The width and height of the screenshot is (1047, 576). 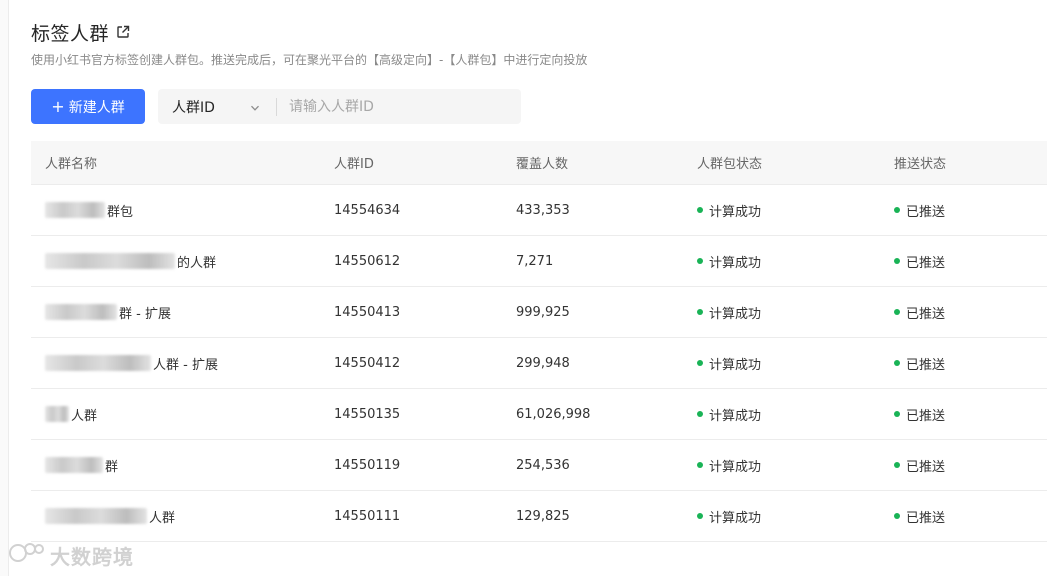 I want to click on audience-name: 群, so click(x=112, y=467).